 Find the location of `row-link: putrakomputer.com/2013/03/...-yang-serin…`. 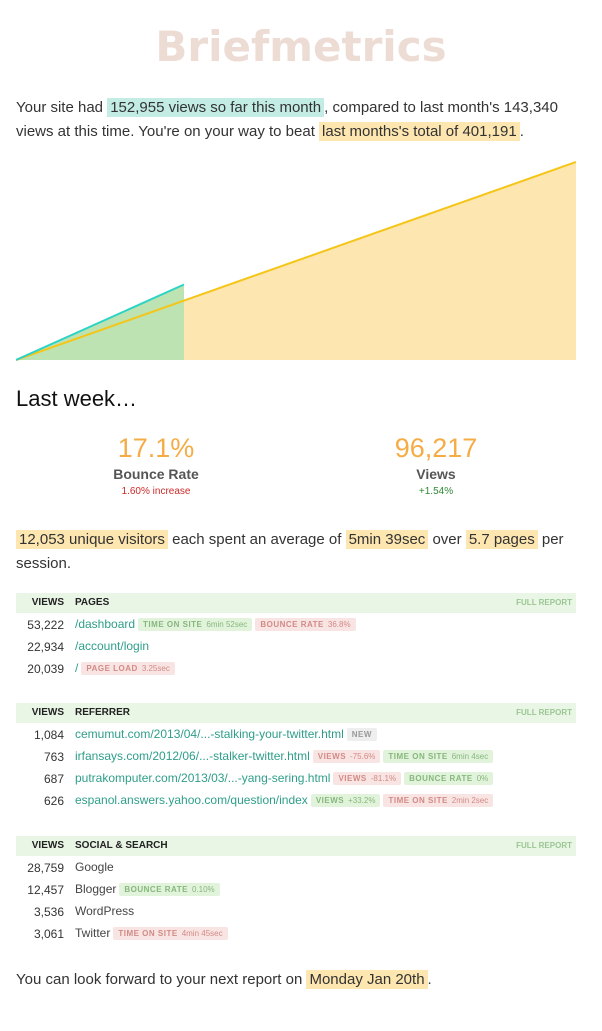

row-link: putrakomputer.com/2013/03/...-yang-serin… is located at coordinates (202, 778).